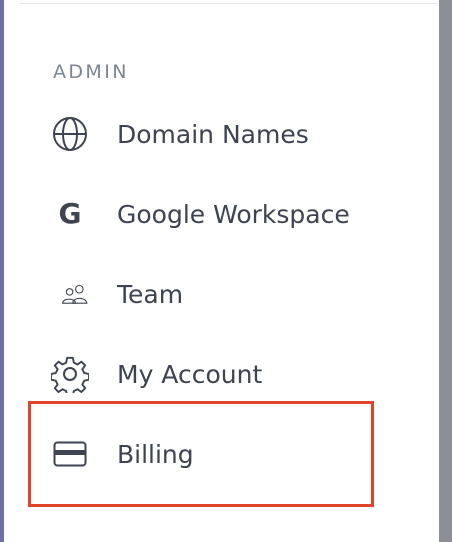 This screenshot has width=452, height=542. What do you see at coordinates (155, 454) in the screenshot?
I see `sidebar-item-label: Billing` at bounding box center [155, 454].